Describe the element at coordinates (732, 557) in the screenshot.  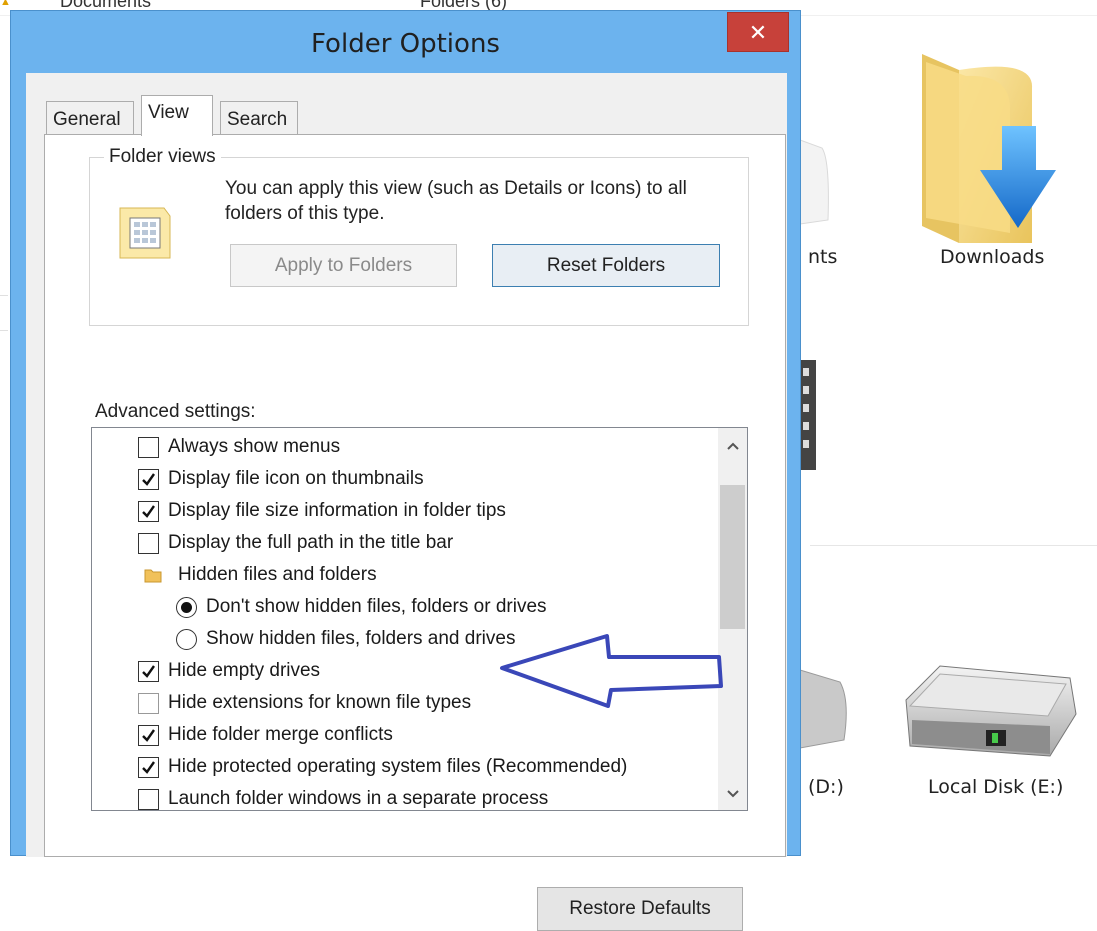
I see `scrollbar-thumb` at that location.